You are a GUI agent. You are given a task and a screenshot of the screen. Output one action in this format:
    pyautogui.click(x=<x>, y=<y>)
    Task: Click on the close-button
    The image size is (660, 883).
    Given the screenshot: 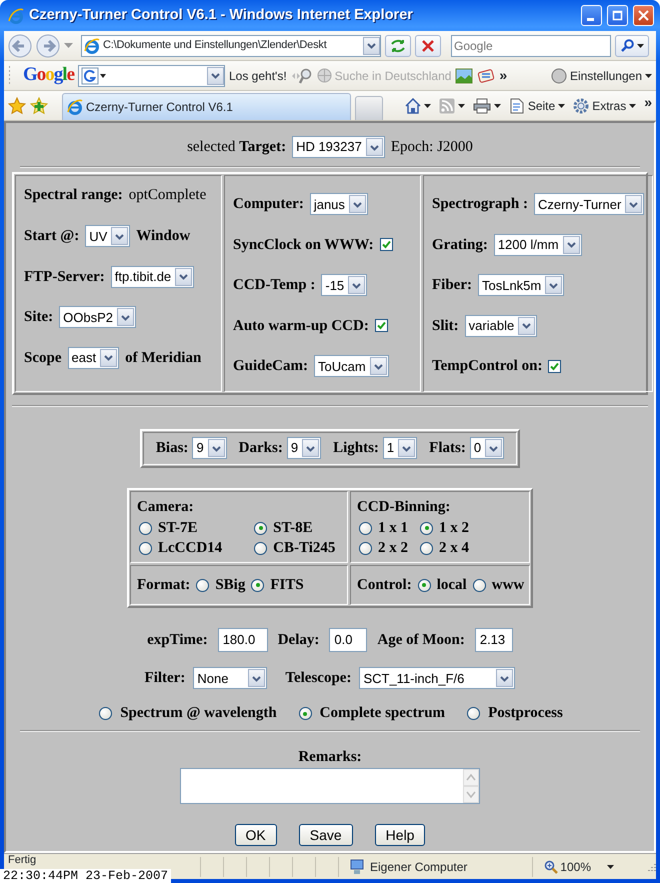 What is the action you would take?
    pyautogui.click(x=643, y=15)
    